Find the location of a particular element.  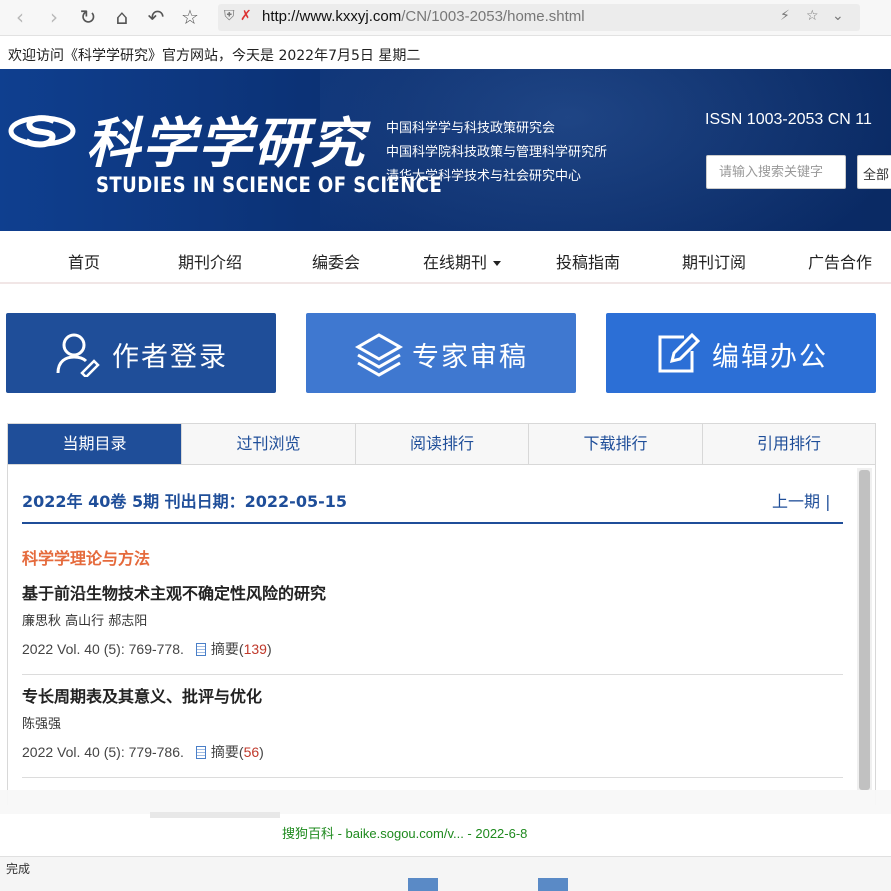

article-meta-2: 2022 Vol. 40 (5): 779-786. 摘要(56) is located at coordinates (143, 752).